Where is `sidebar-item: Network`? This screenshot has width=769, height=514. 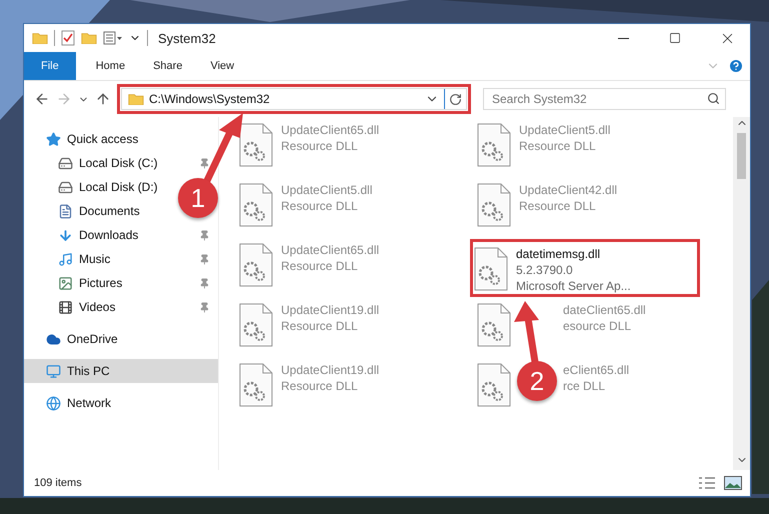 sidebar-item: Network is located at coordinates (89, 403).